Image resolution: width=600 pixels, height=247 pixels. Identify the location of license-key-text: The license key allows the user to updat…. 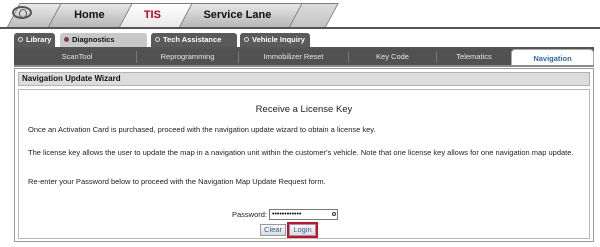
(301, 152).